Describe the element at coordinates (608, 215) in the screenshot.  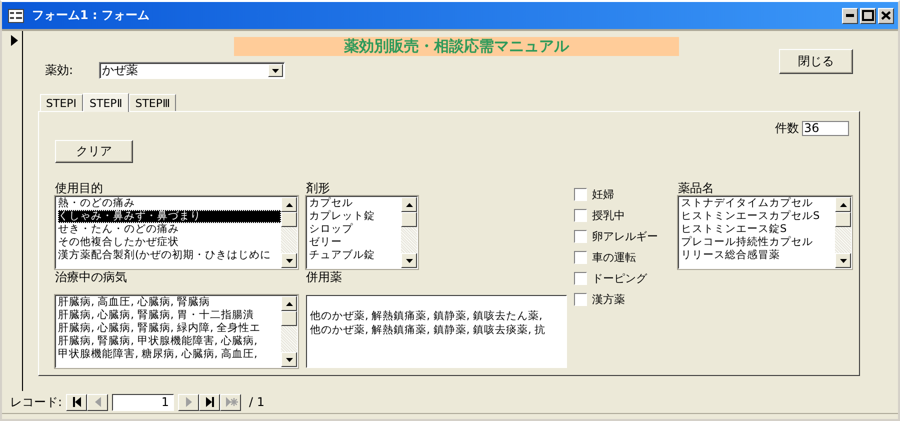
I see `checkbox-label: 授乳中` at that location.